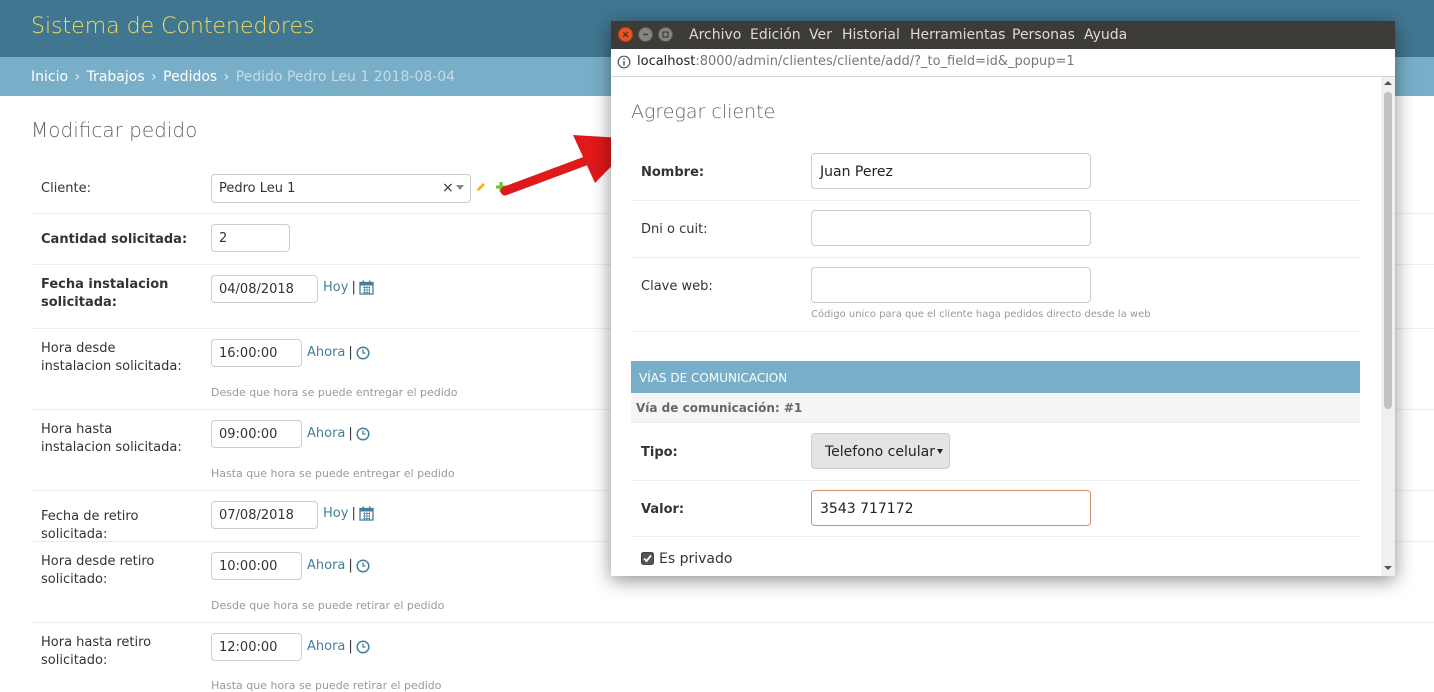 The width and height of the screenshot is (1434, 692). I want to click on cliente-value: Pedro Leu 1, so click(257, 188).